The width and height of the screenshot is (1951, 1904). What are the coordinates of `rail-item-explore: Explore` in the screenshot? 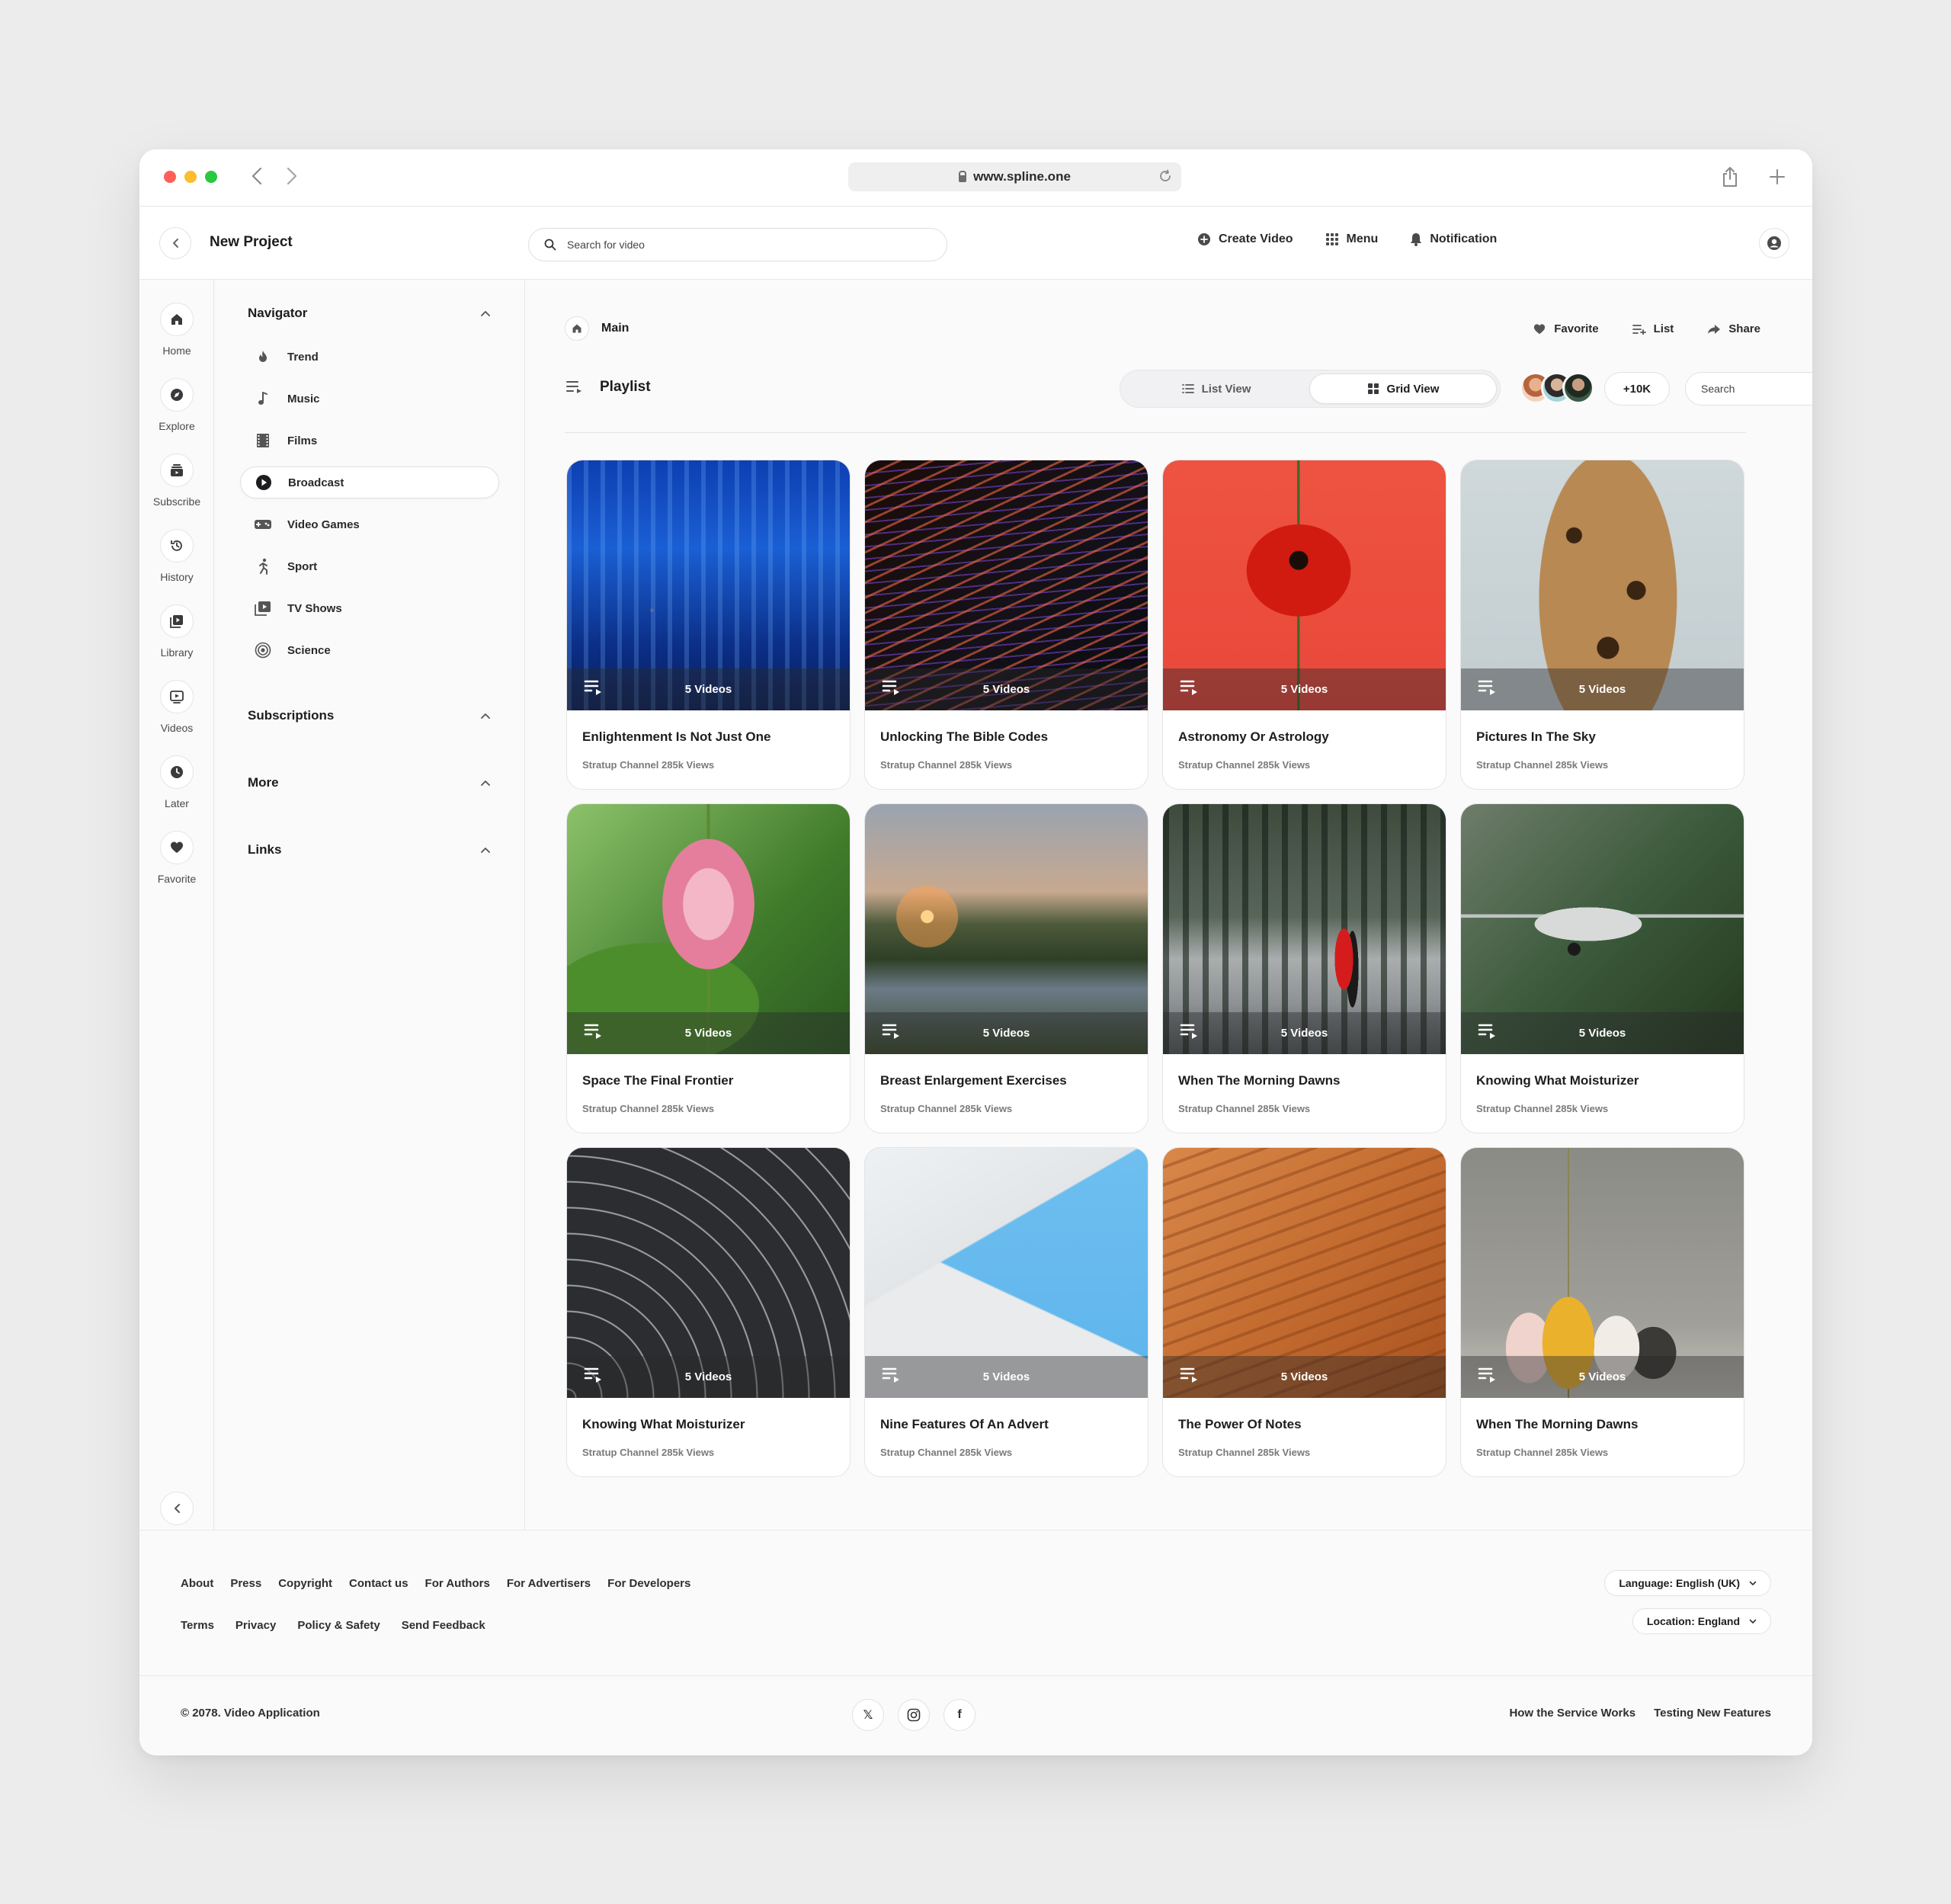 It's located at (176, 405).